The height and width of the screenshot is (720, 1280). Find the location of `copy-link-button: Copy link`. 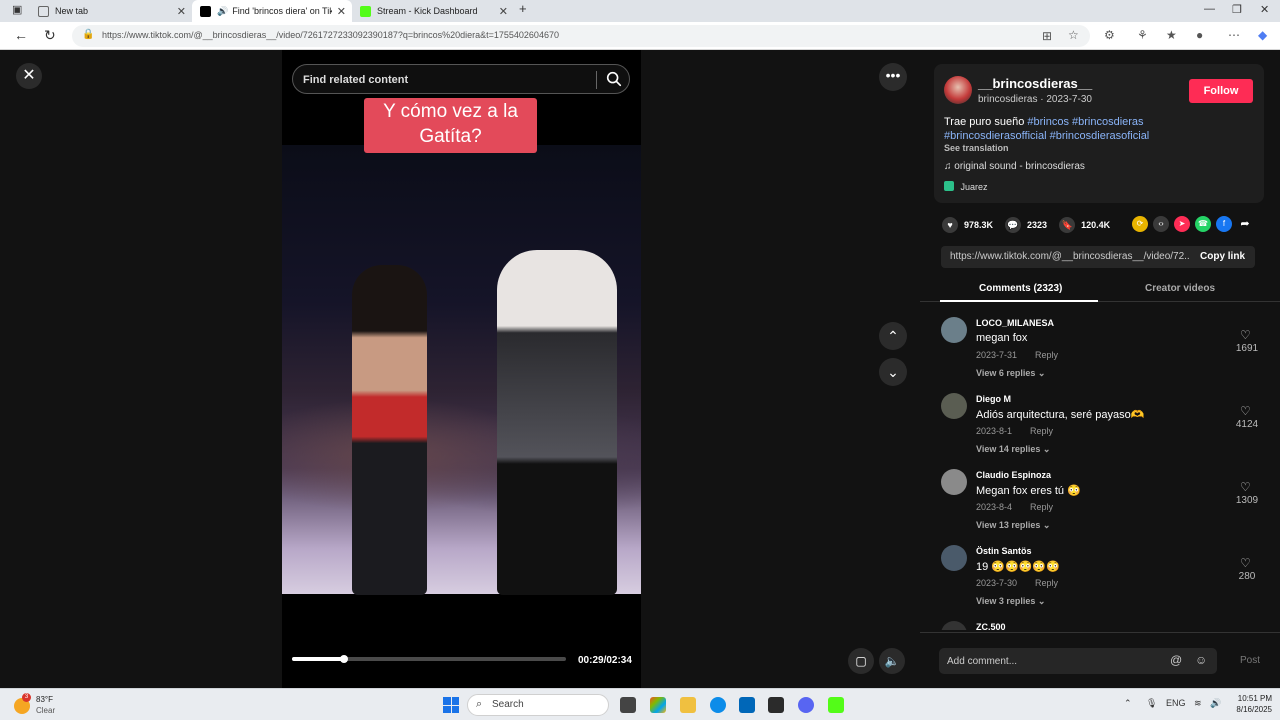

copy-link-button: Copy link is located at coordinates (1222, 256).